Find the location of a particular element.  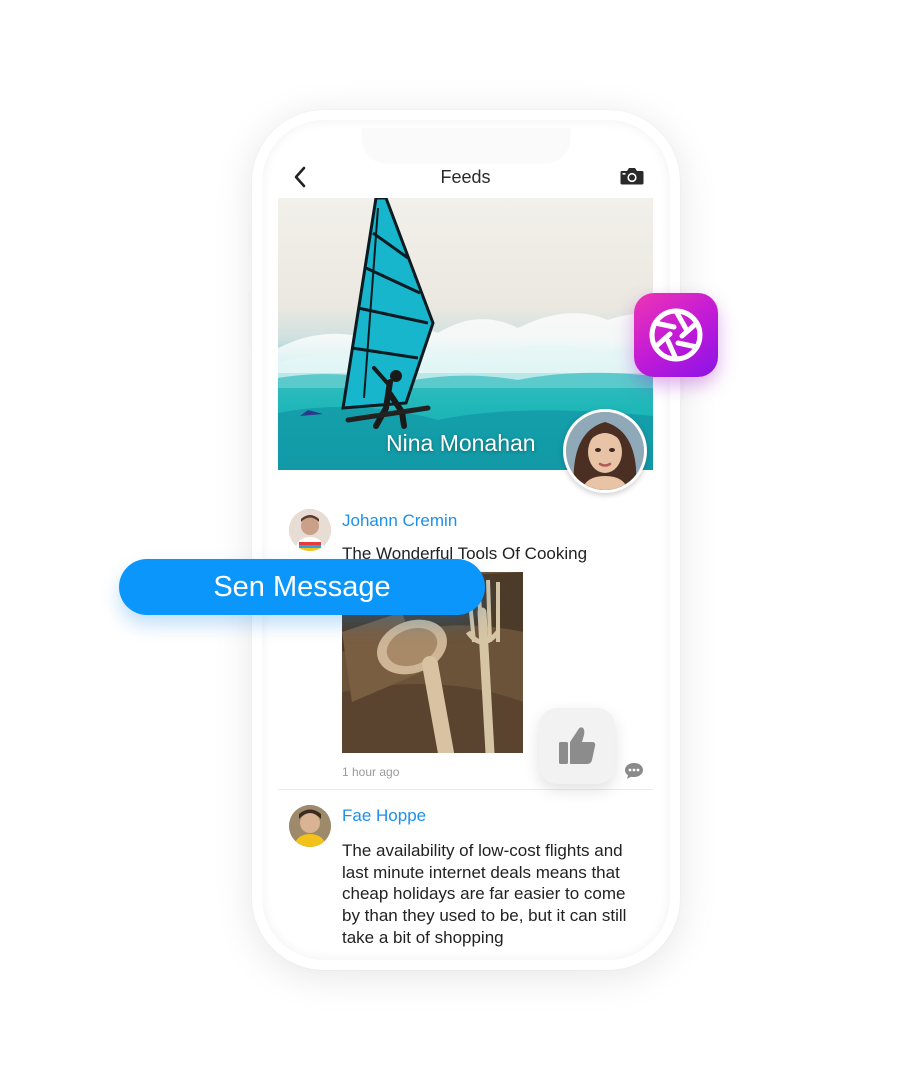

like-button is located at coordinates (577, 746).